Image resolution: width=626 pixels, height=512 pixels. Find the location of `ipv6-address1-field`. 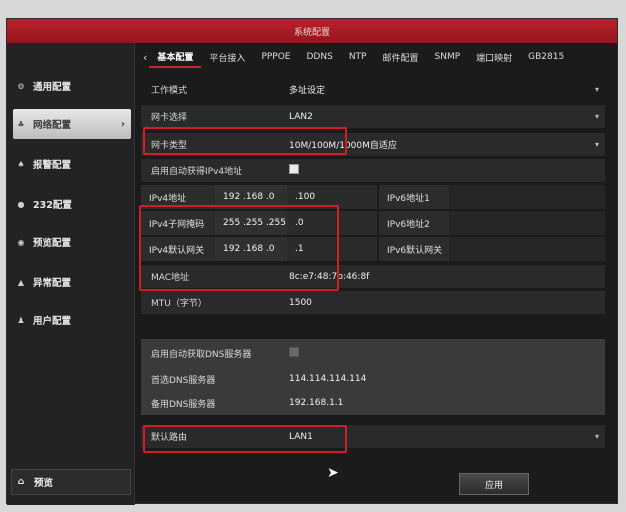

ipv6-address1-field is located at coordinates (527, 197).